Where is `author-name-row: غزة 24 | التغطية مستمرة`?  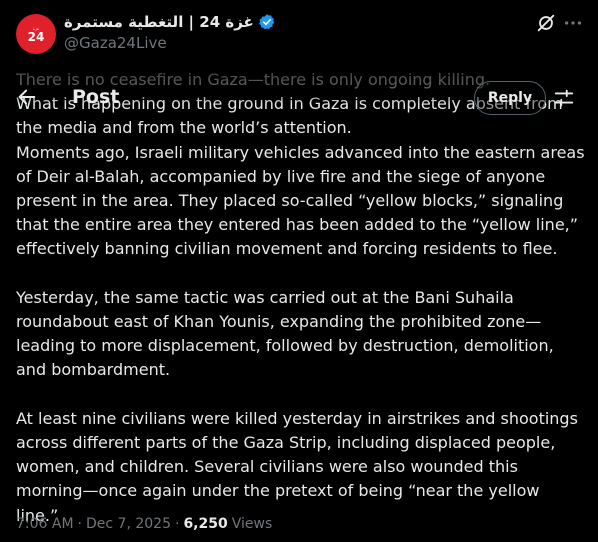 author-name-row: غزة 24 | التغطية مستمرة is located at coordinates (170, 22).